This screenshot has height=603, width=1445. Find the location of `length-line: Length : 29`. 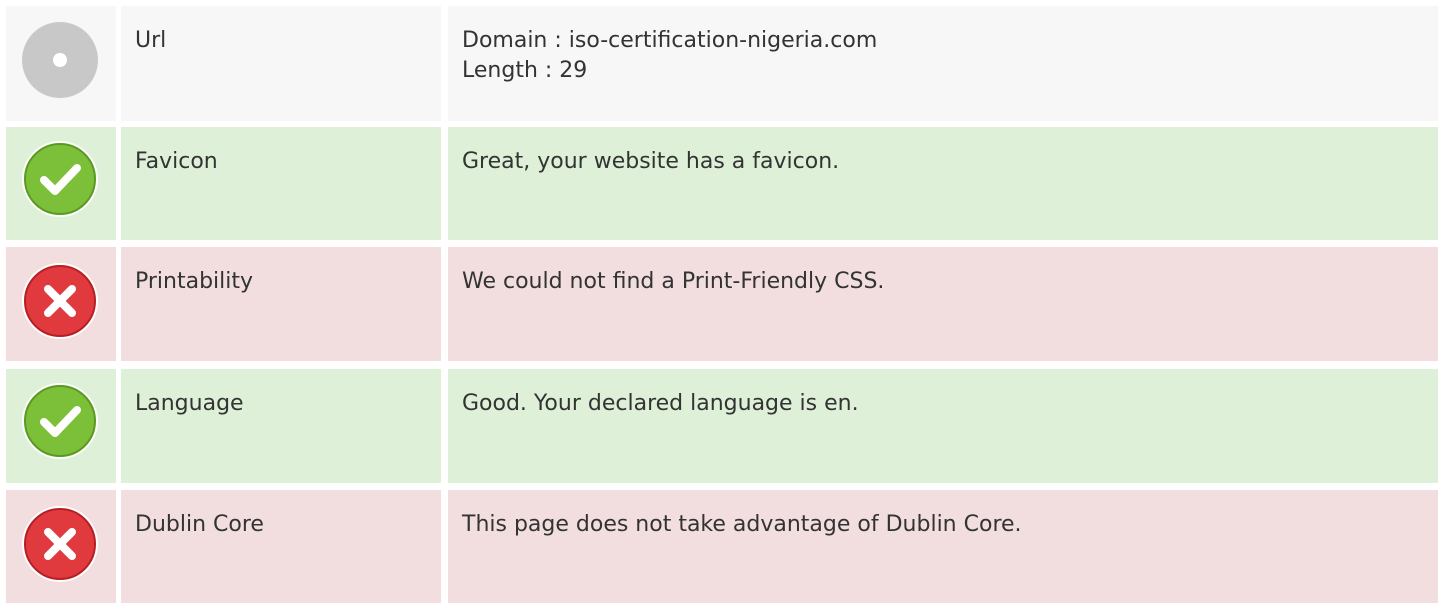

length-line: Length : 29 is located at coordinates (525, 70).